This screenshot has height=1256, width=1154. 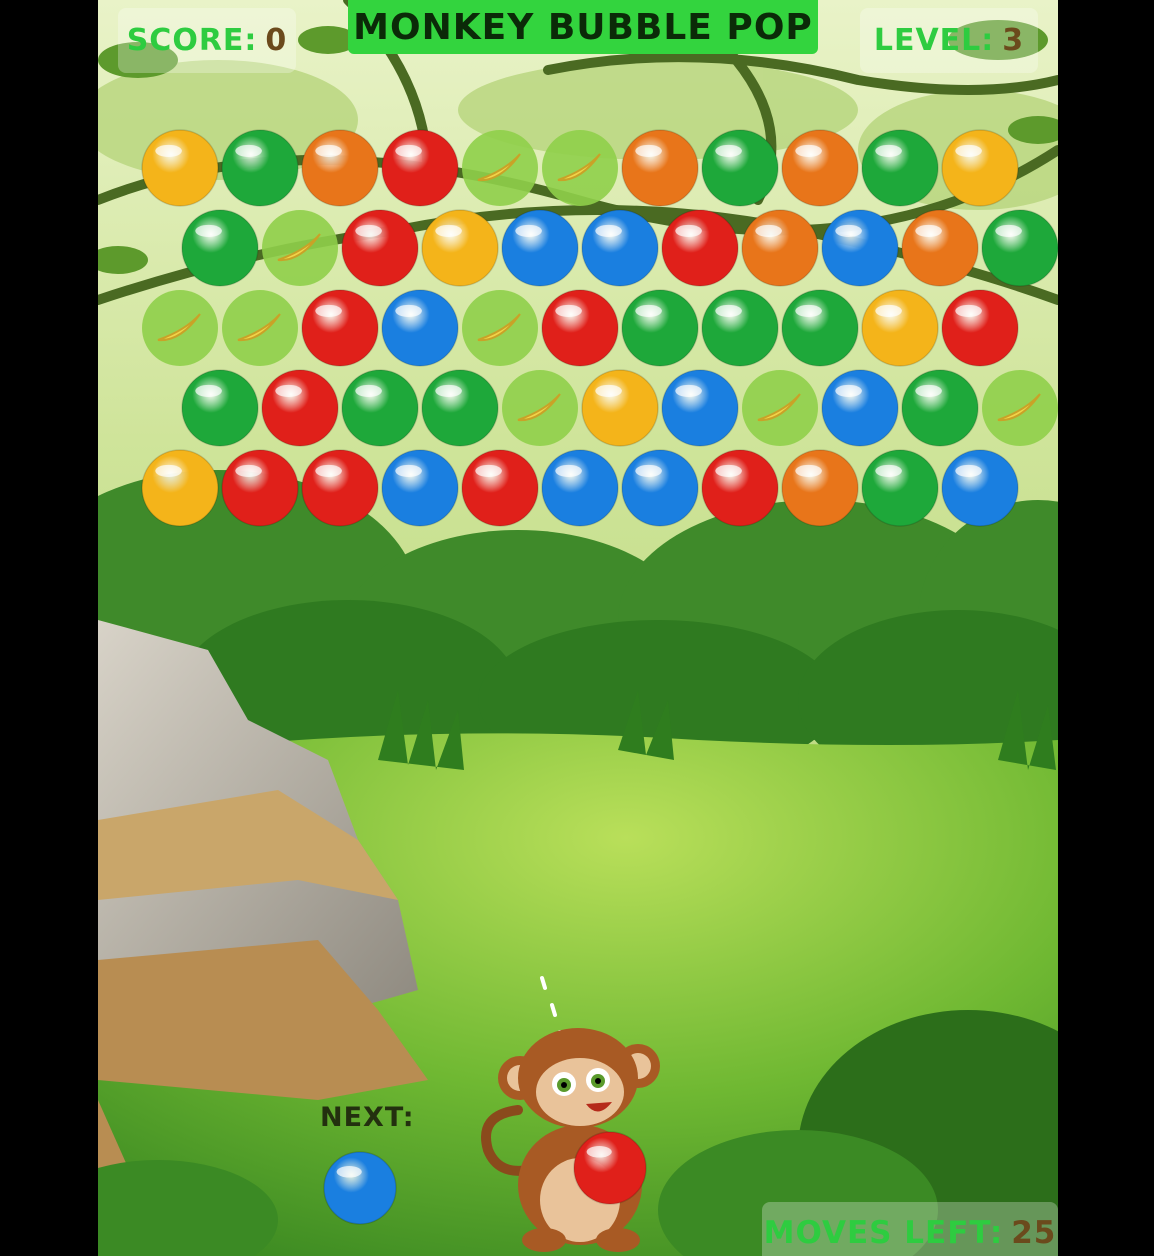 I want to click on score-panel: SCORE: 0, so click(x=207, y=40).